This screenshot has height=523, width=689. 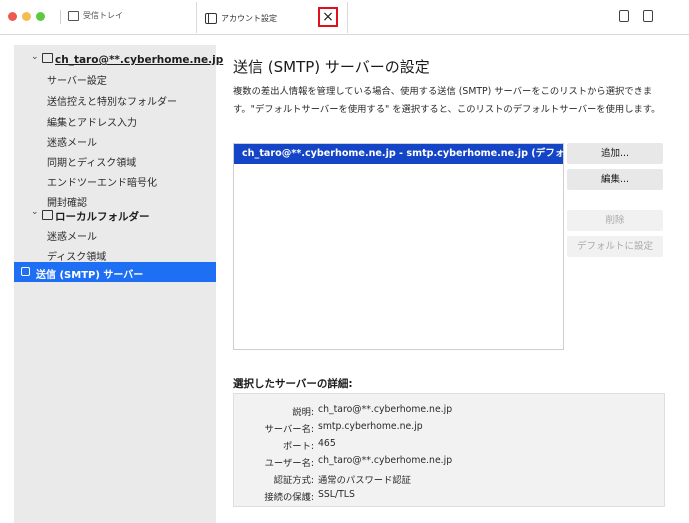 I want to click on sidebar-item-smtp-server: 送信 (SMTP) サーバー, so click(x=115, y=272).